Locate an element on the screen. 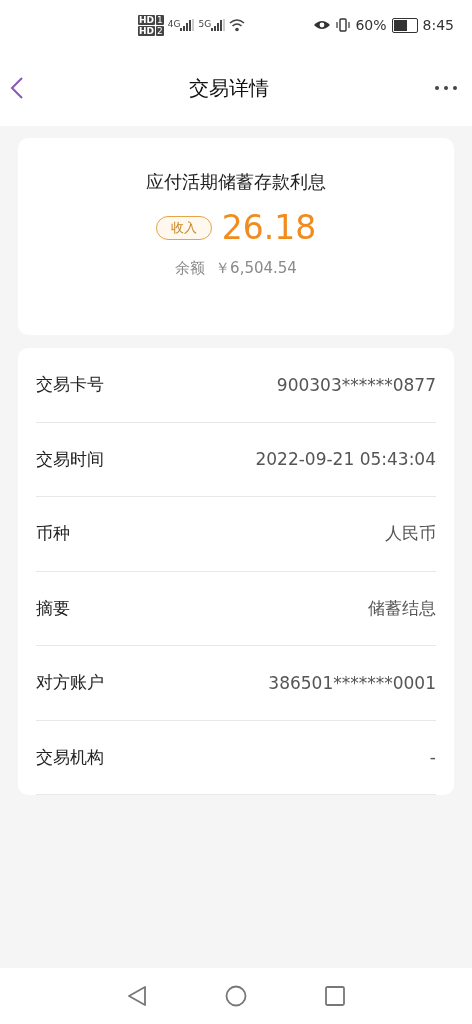 The image size is (472, 1024). sim-slot: 1 is located at coordinates (160, 19).